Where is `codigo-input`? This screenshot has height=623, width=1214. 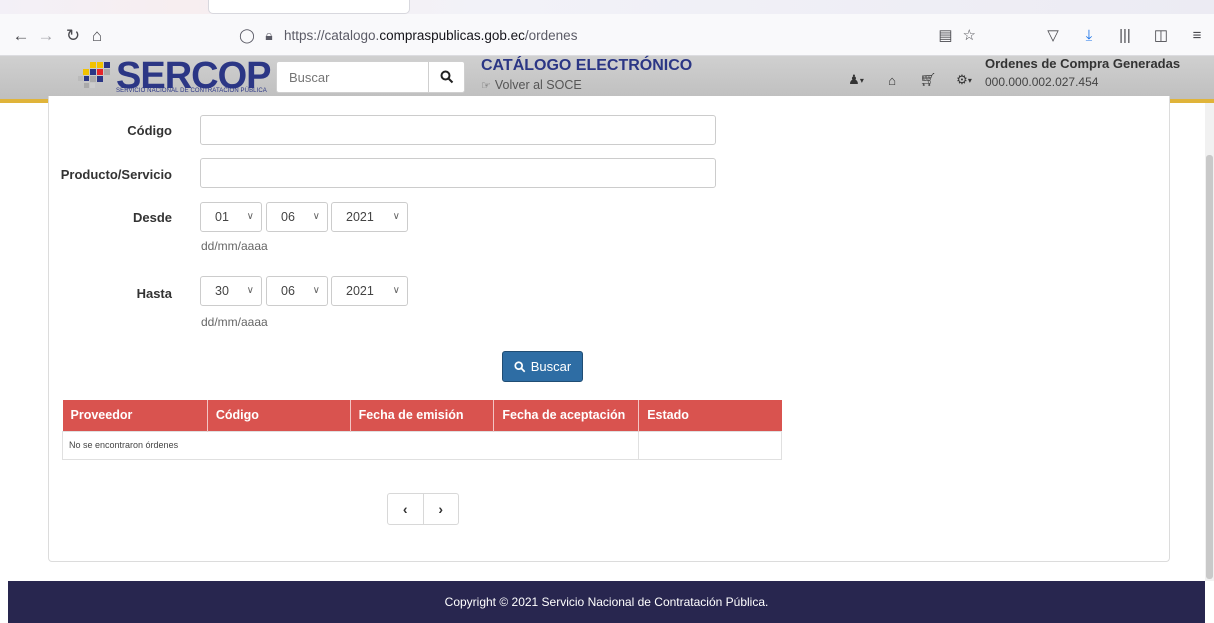 codigo-input is located at coordinates (458, 130).